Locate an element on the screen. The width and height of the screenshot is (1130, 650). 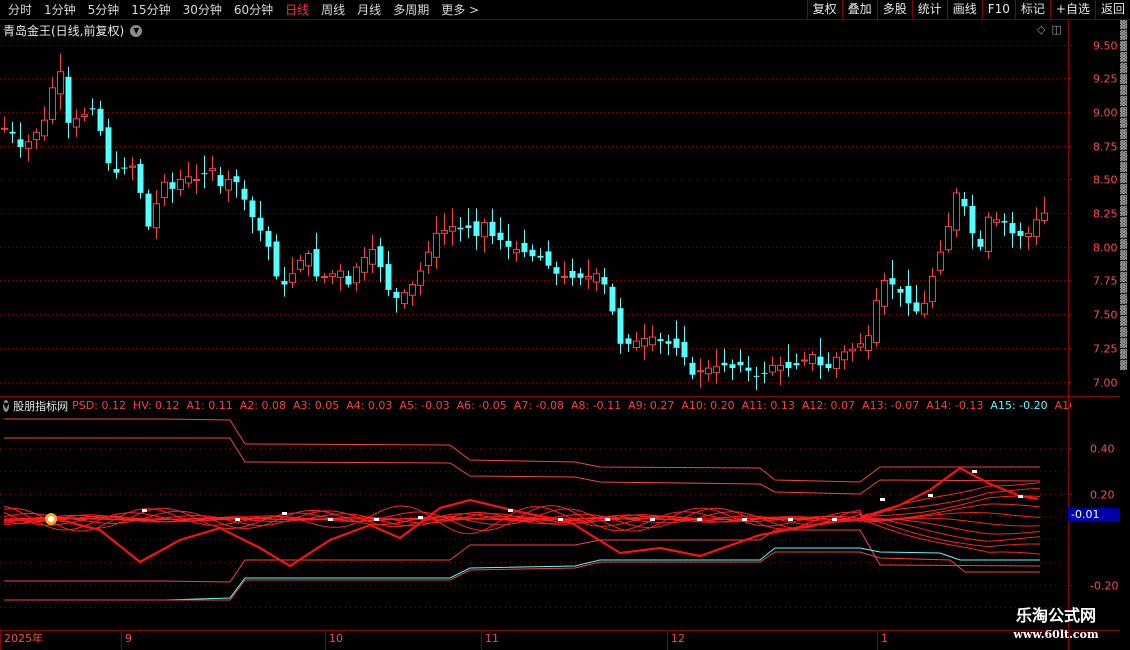
indicator-menu-icon: ▼ is located at coordinates (6, 405).